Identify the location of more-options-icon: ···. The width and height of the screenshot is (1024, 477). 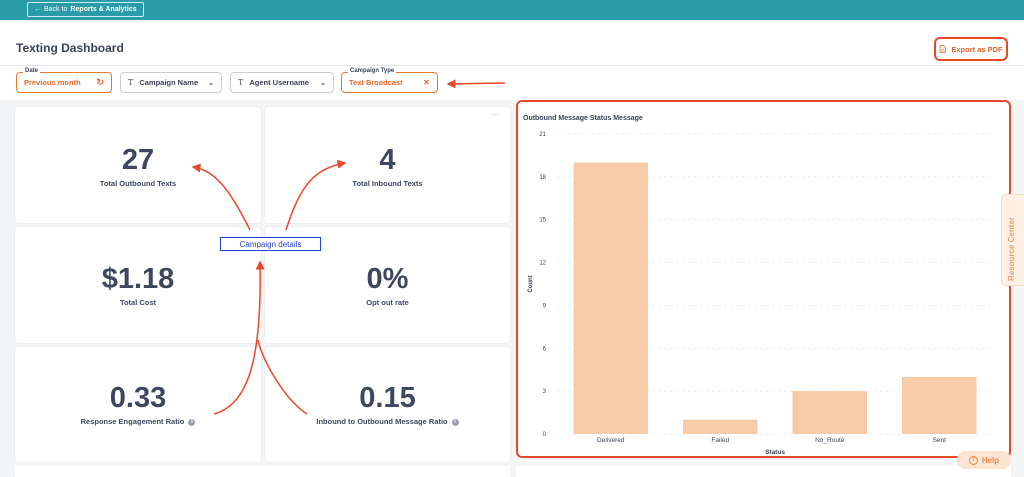
(495, 114).